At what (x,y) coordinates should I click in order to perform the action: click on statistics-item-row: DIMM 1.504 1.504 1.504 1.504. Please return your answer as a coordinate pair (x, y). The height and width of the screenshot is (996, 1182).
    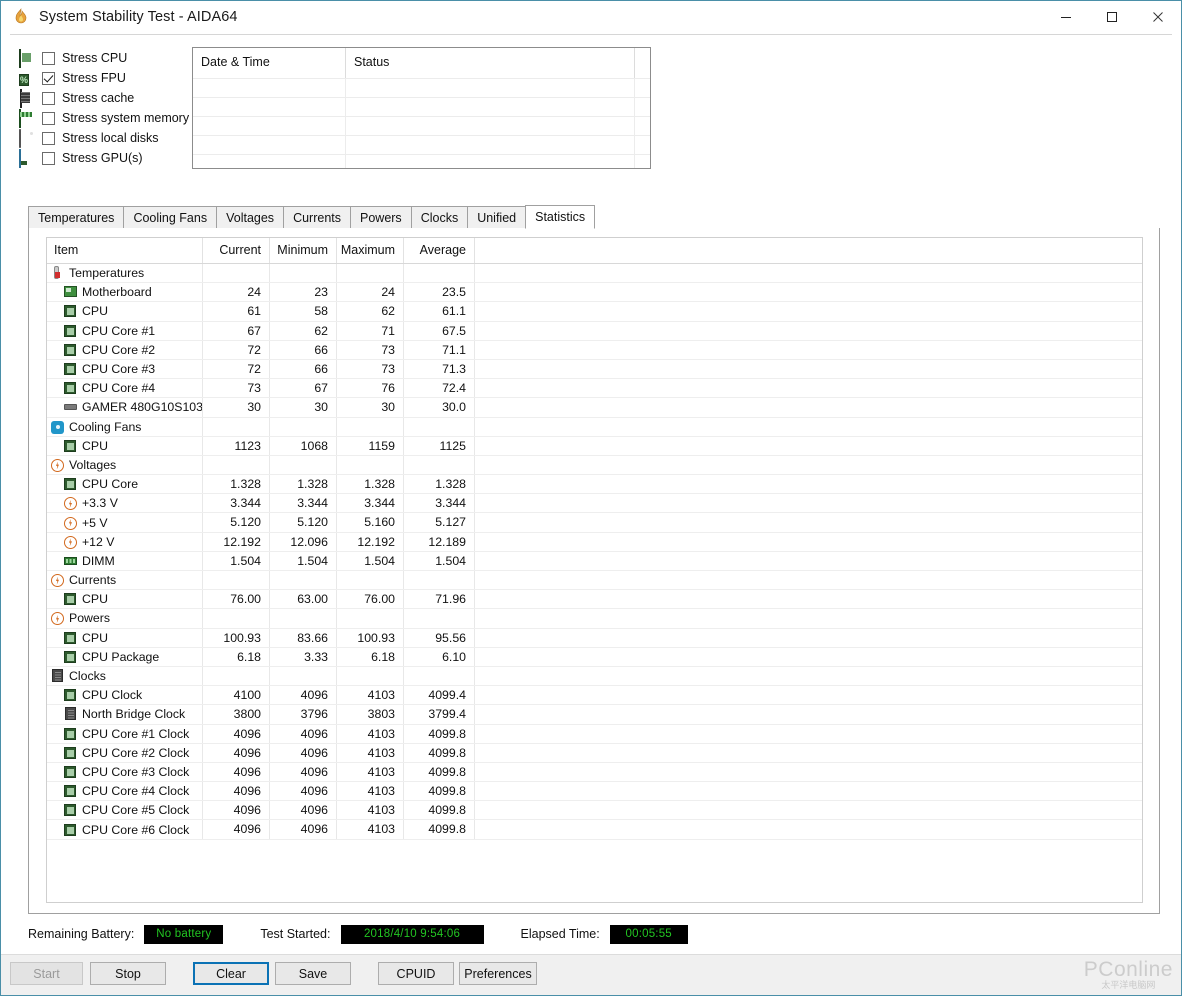
    Looking at the image, I should click on (594, 561).